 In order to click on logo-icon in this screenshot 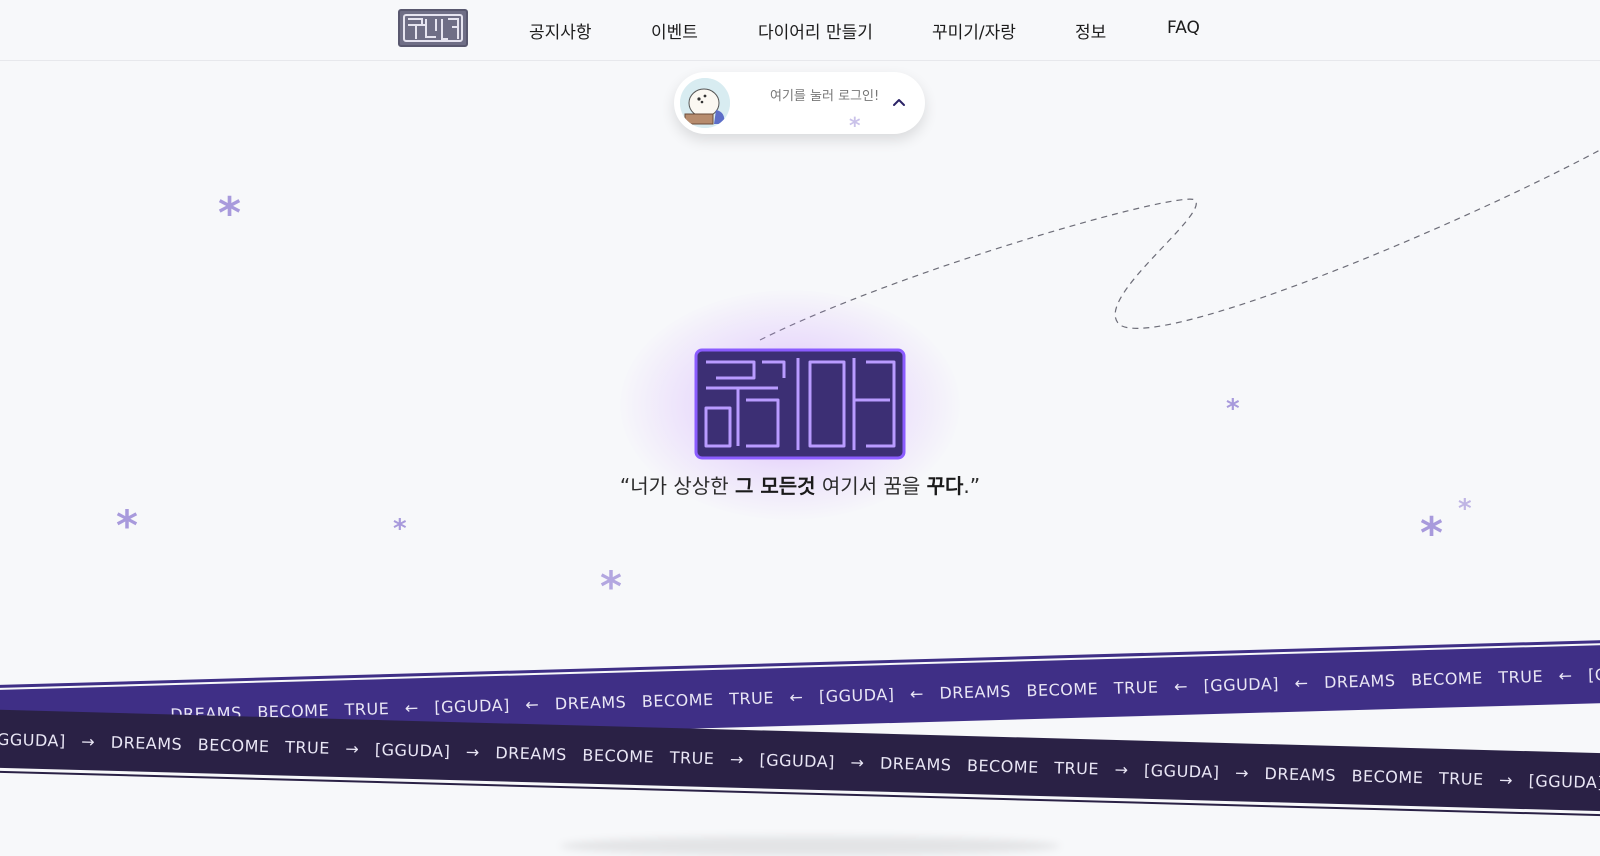, I will do `click(433, 28)`.